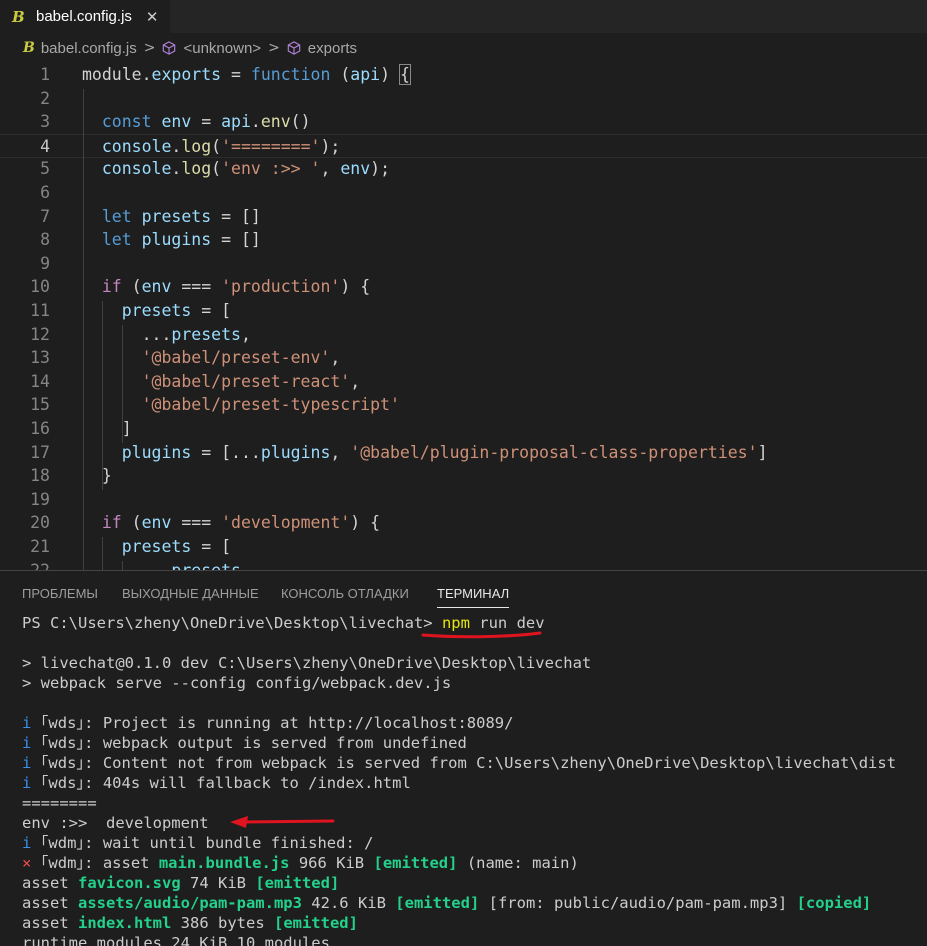  I want to click on babel-file-icon: B, so click(18, 16).